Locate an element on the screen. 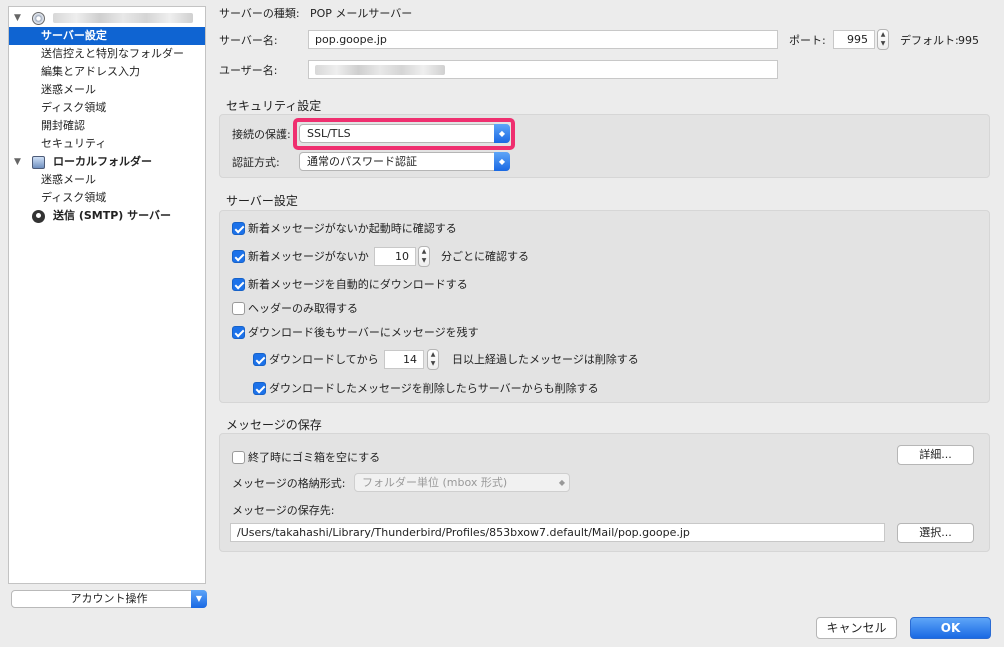  auth-method-value: 通常のパスワード認証 is located at coordinates (362, 161).